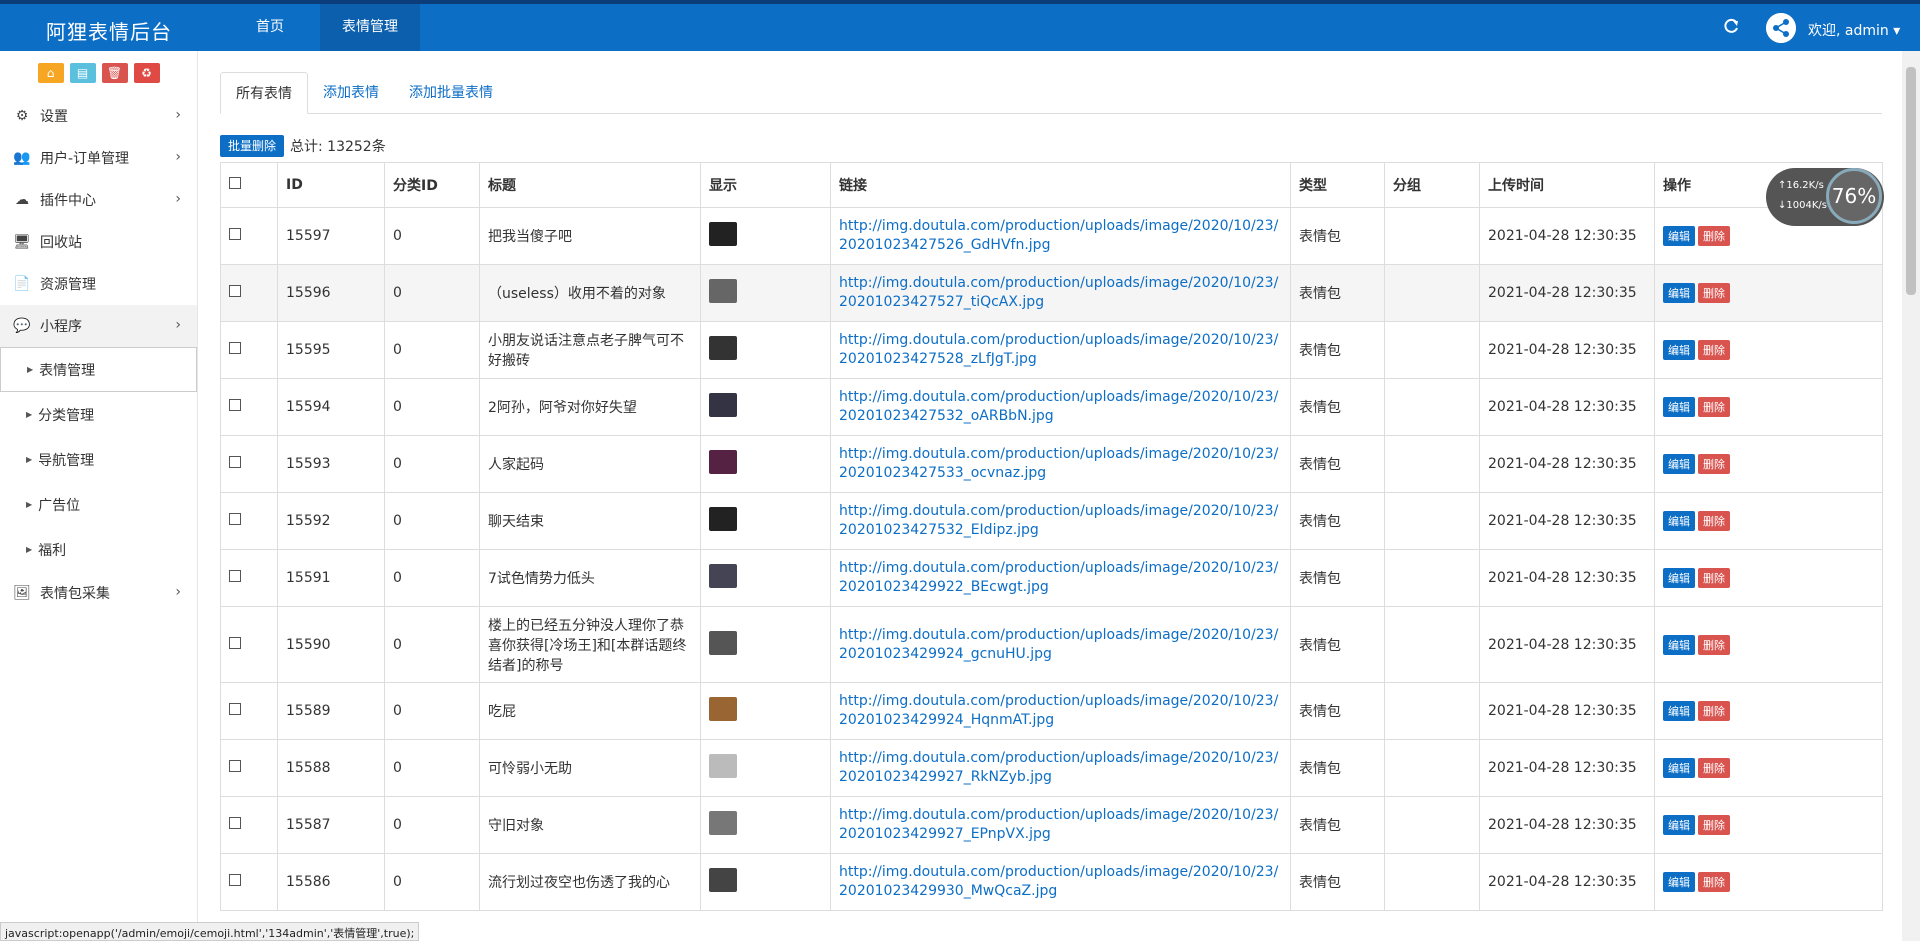 Image resolution: width=1920 pixels, height=941 pixels. What do you see at coordinates (61, 243) in the screenshot?
I see `sidebar-item-label: 回收站` at bounding box center [61, 243].